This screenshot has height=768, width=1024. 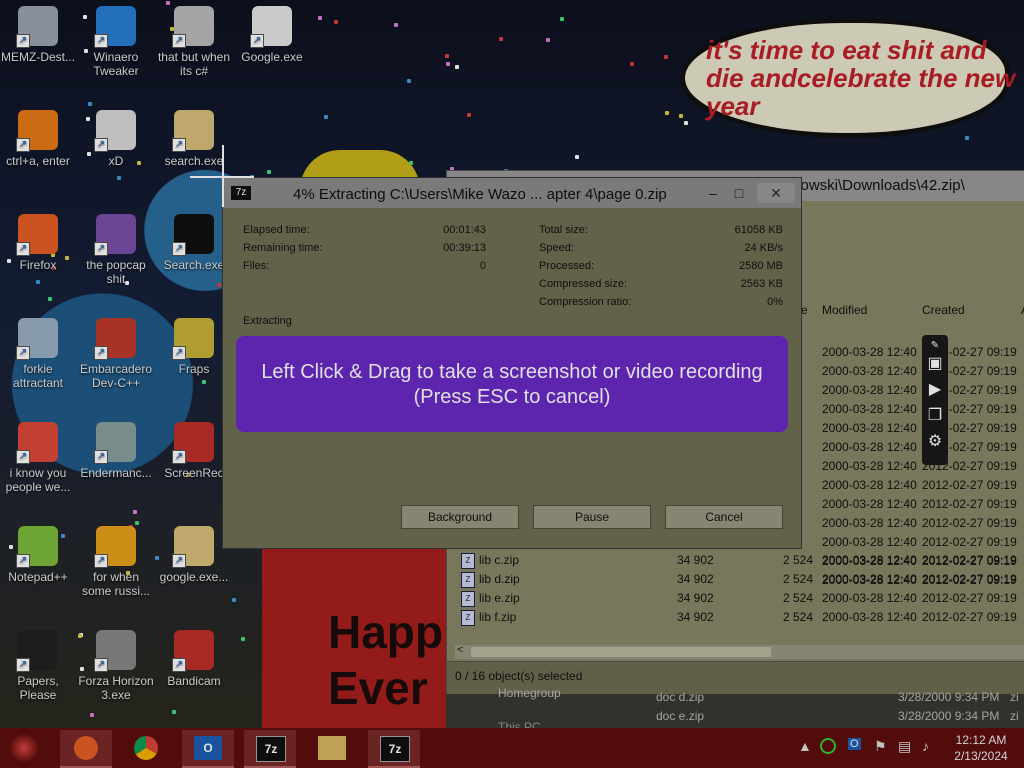 What do you see at coordinates (935, 416) in the screenshot?
I see `windows-icon: ❐` at bounding box center [935, 416].